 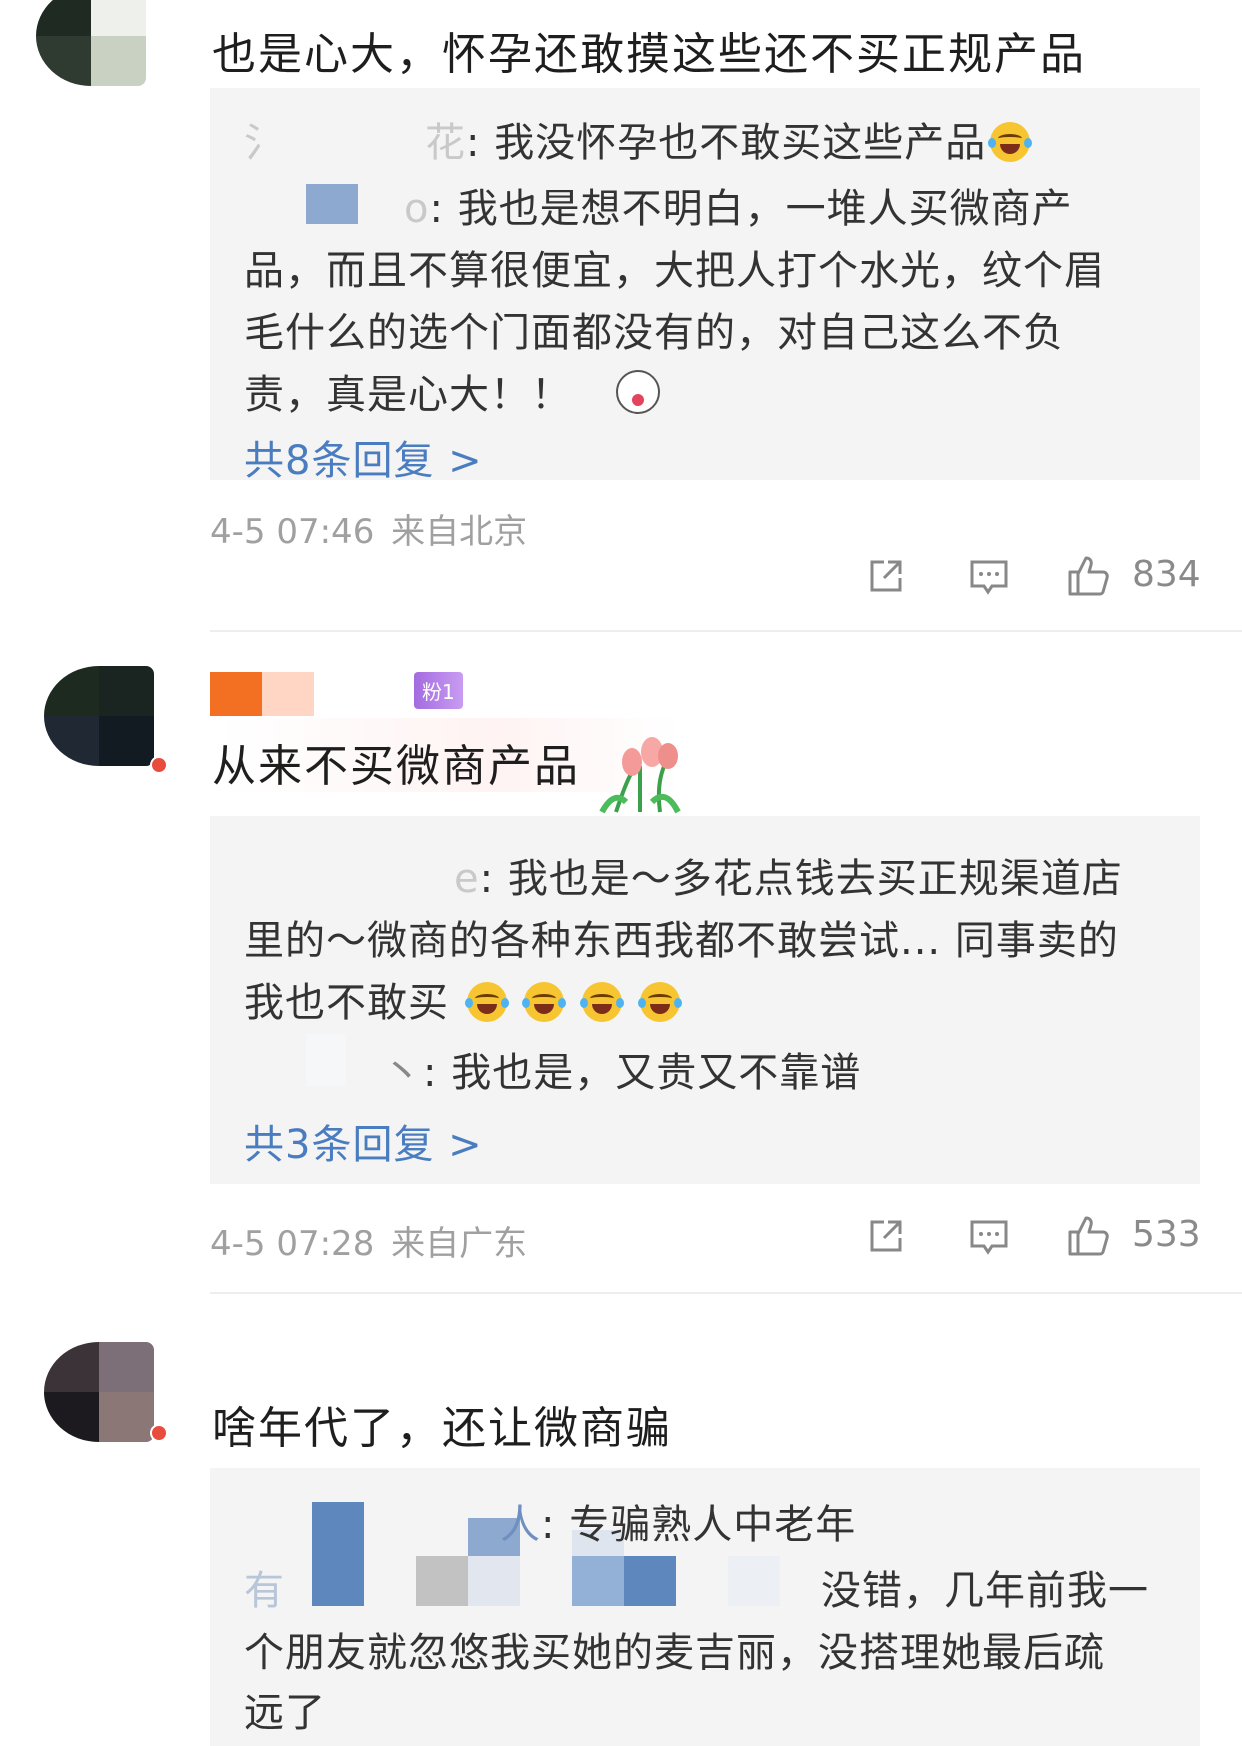 I want to click on reply-username: o, so click(x=416, y=209).